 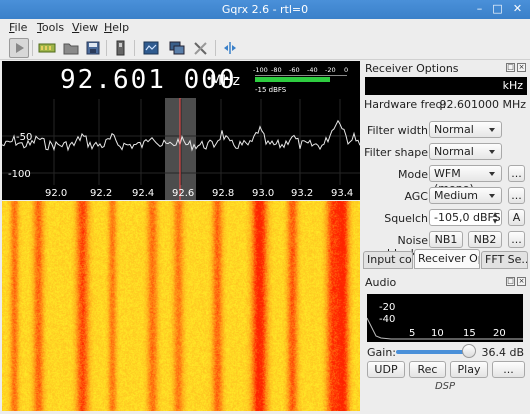 I want to click on meter-scale-label: -100, so click(x=260, y=70).